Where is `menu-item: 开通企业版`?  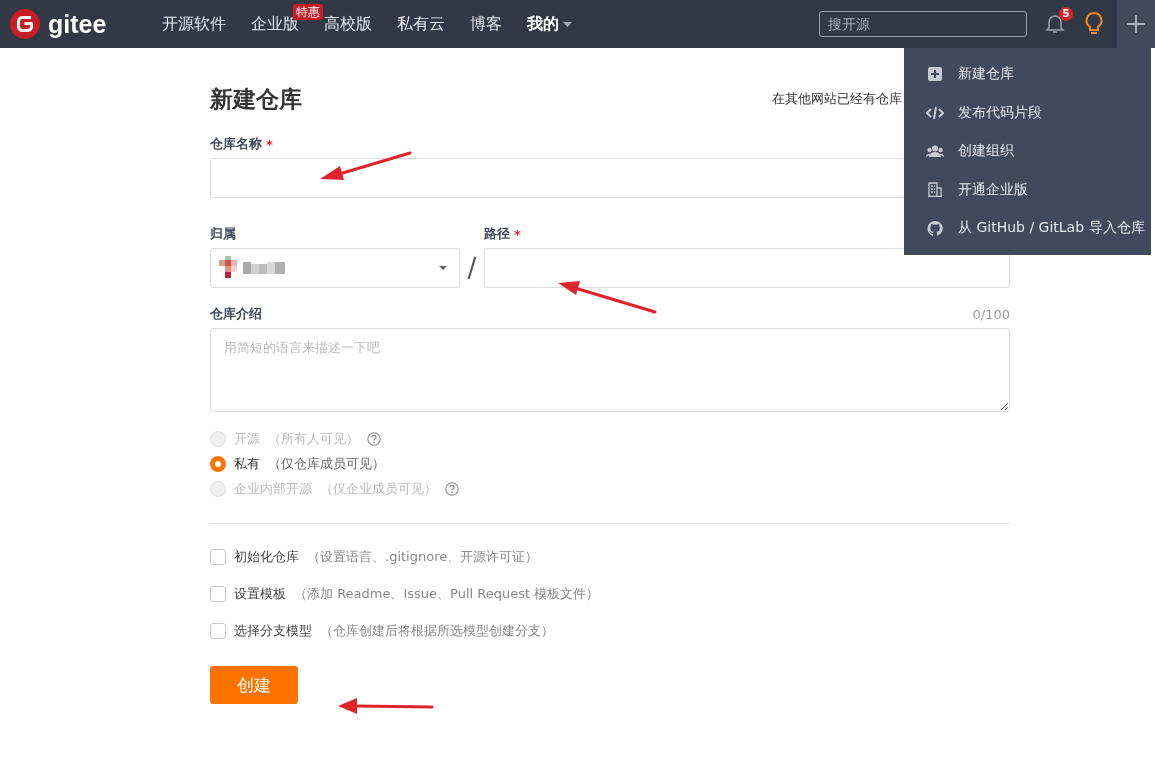
menu-item: 开通企业版 is located at coordinates (1027, 189).